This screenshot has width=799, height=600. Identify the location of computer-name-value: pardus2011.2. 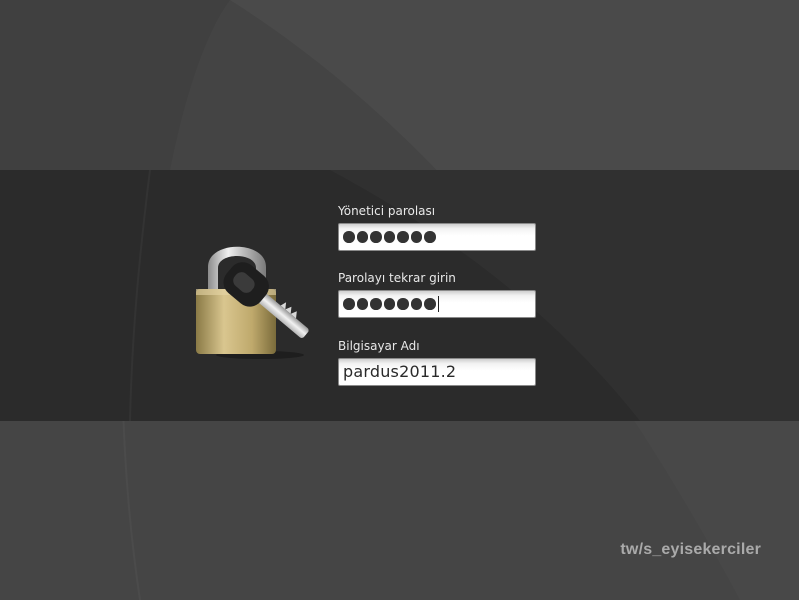
(400, 371).